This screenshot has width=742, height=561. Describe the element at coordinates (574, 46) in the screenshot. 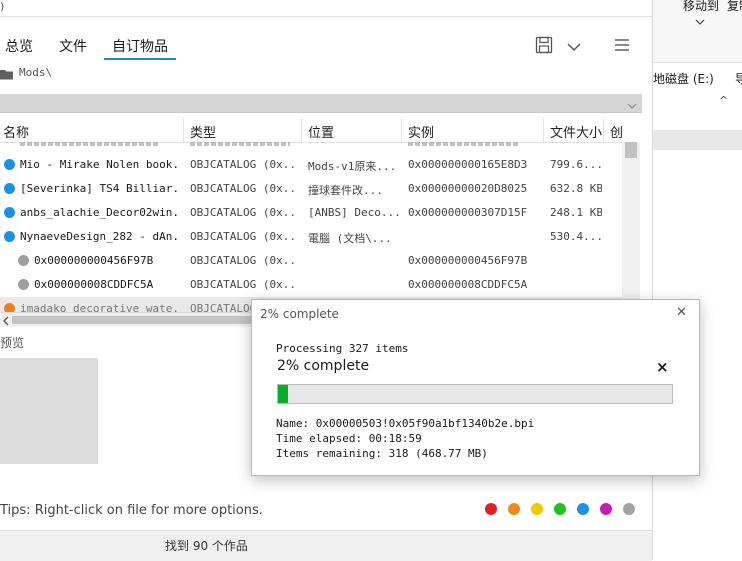

I see `chevron-down-icon` at that location.